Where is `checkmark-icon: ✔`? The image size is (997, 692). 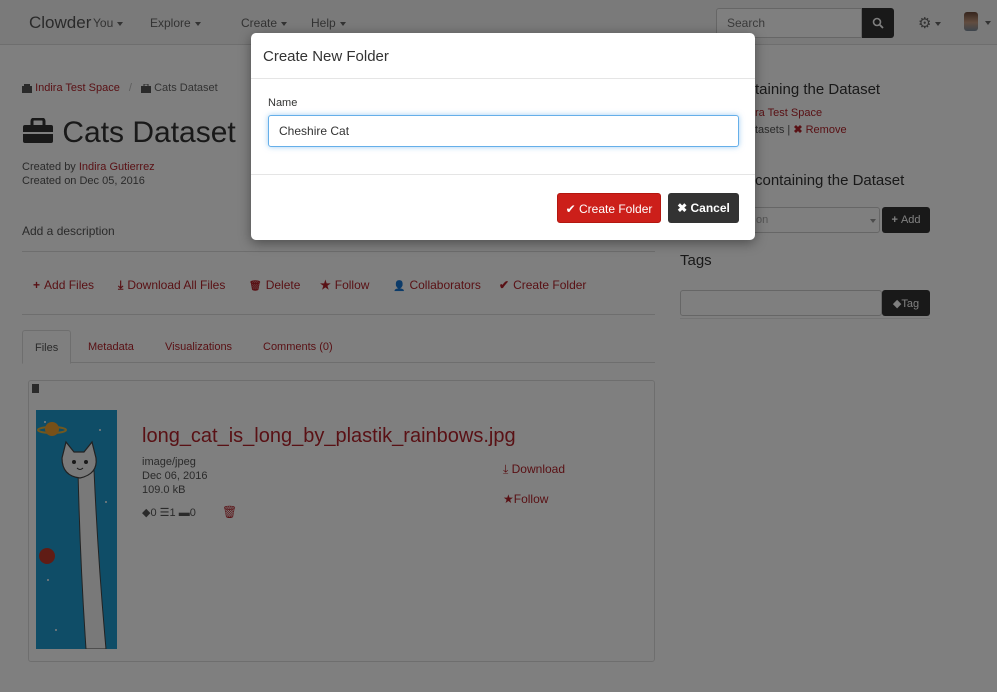
checkmark-icon: ✔ is located at coordinates (572, 209).